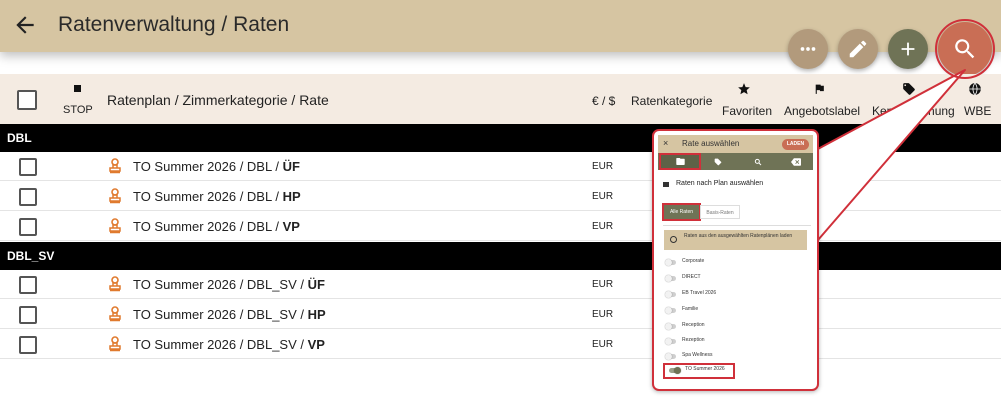 Image resolution: width=1001 pixels, height=404 pixels. What do you see at coordinates (500, 344) in the screenshot?
I see `table-row: TO Summer 2026 / DBL_SV / VP EUR` at bounding box center [500, 344].